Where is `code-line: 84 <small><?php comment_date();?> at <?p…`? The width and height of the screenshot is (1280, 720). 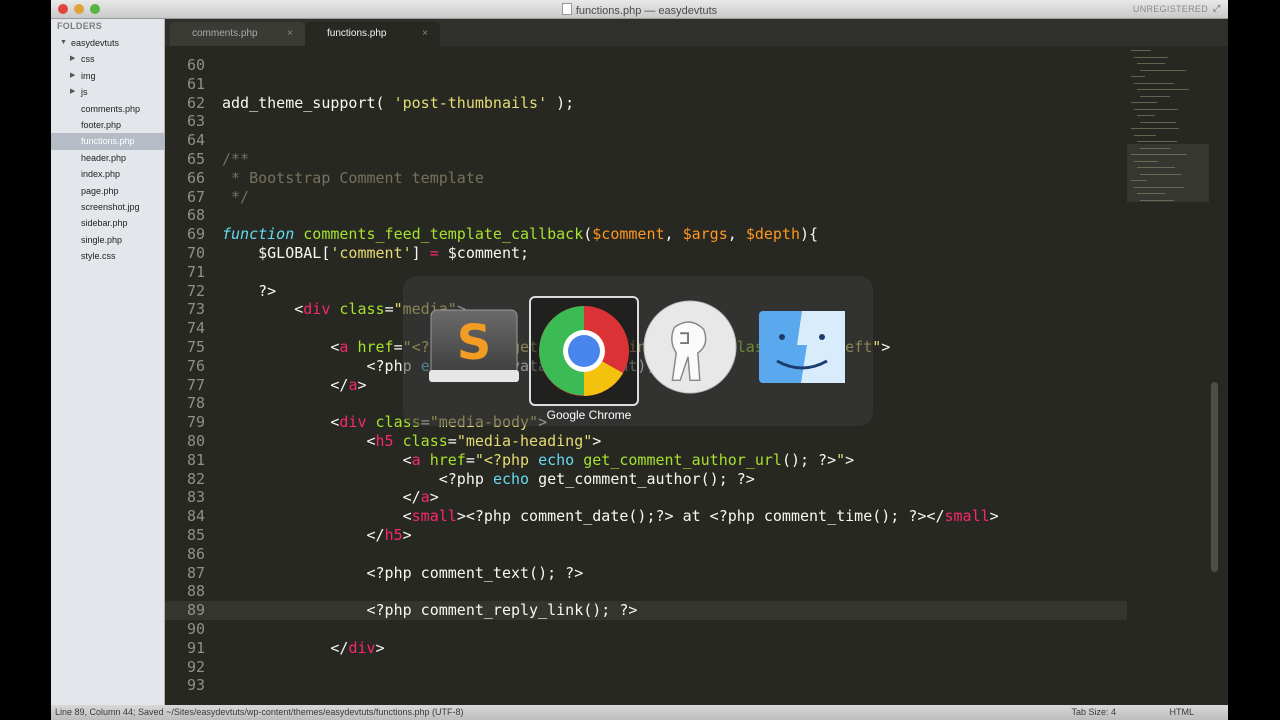
code-line: 84 <small><?php comment_date();?> at <?p… is located at coordinates (685, 516).